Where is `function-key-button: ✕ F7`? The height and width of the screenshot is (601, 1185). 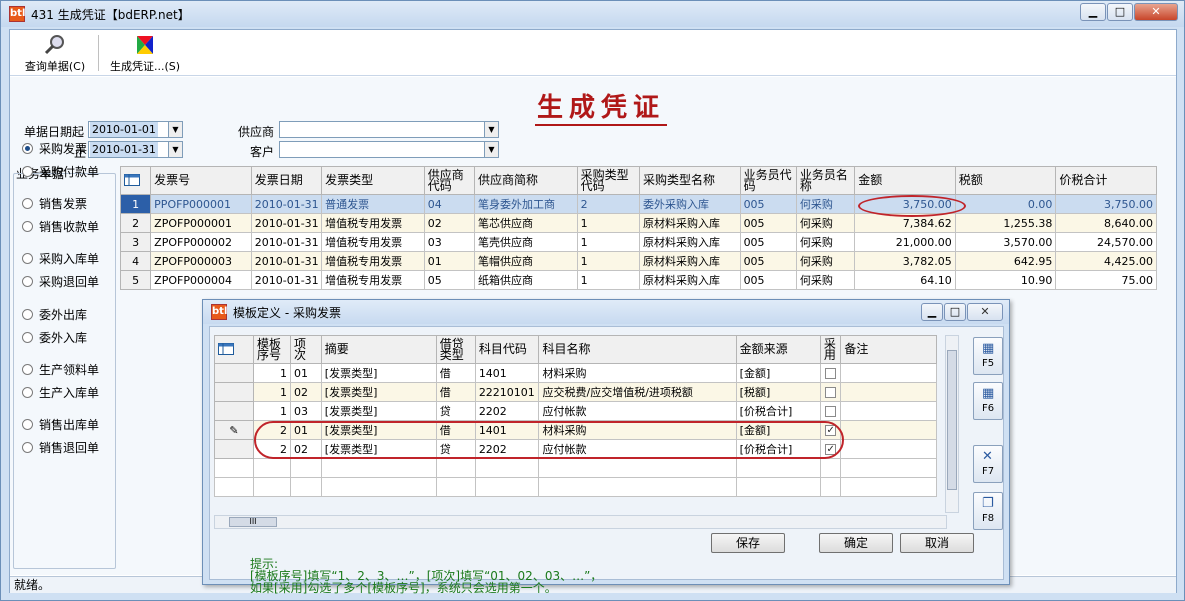 function-key-button: ✕ F7 is located at coordinates (988, 464).